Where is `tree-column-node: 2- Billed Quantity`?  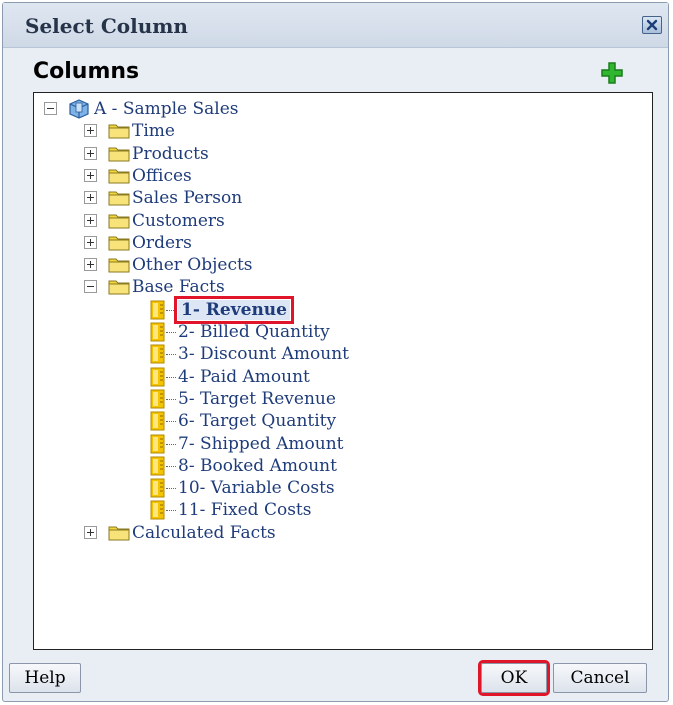
tree-column-node: 2- Billed Quantity is located at coordinates (334, 332).